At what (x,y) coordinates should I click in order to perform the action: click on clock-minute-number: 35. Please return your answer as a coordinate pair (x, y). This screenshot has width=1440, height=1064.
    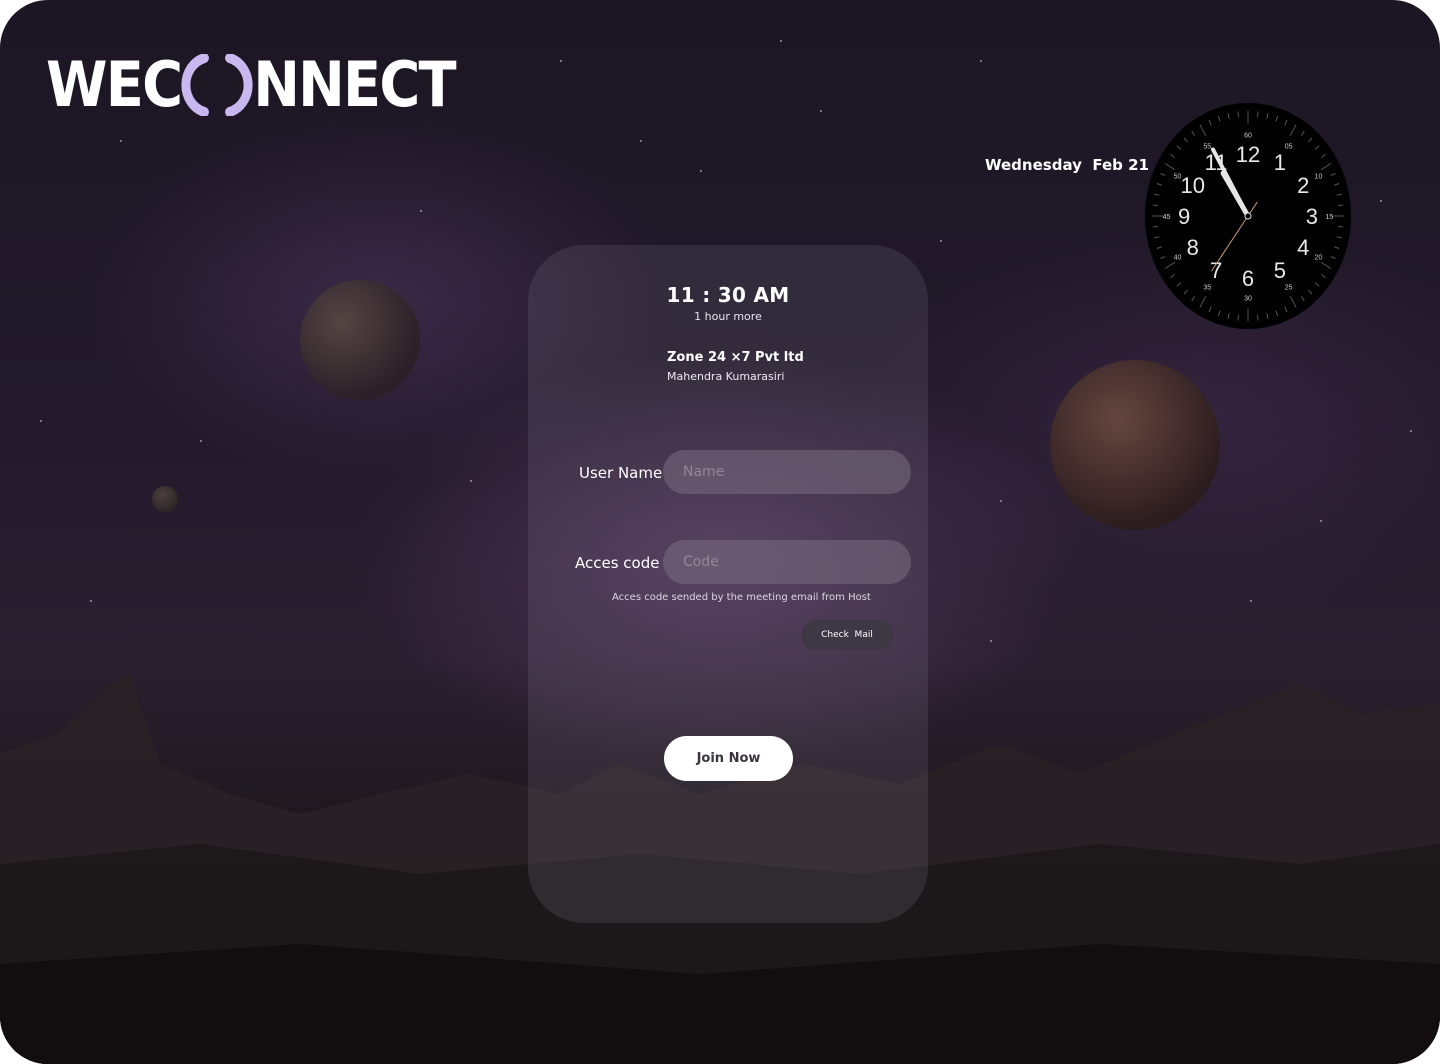
    Looking at the image, I should click on (1207, 287).